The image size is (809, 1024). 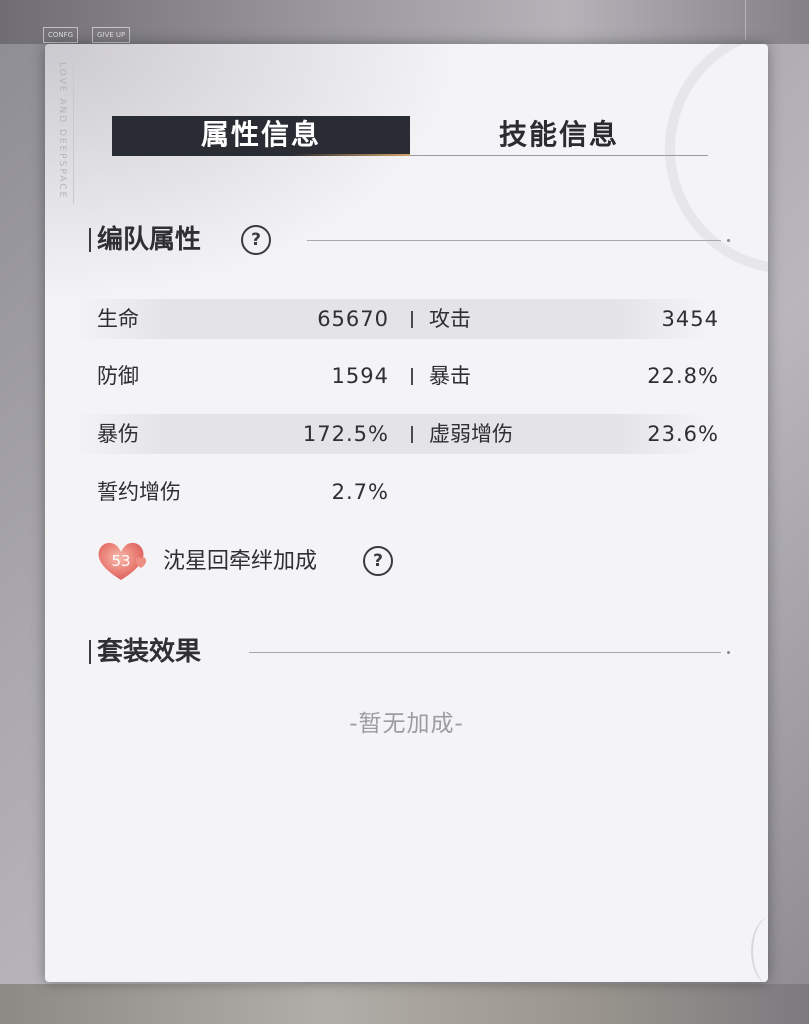 What do you see at coordinates (391, 492) in the screenshot?
I see `stat-row: 誓约增伤 2.7%` at bounding box center [391, 492].